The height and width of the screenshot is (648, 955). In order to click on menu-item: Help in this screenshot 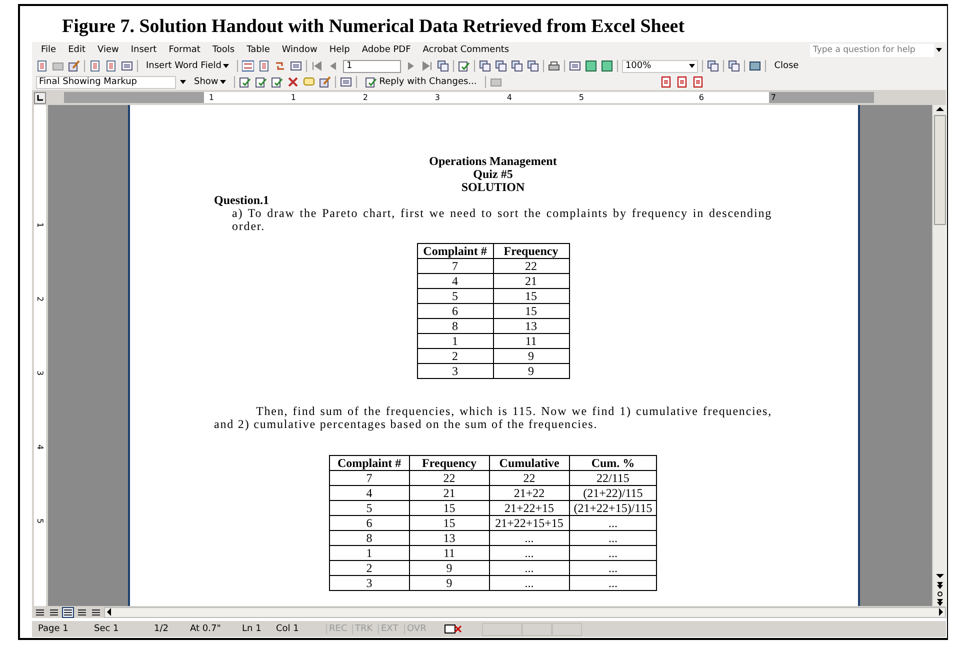, I will do `click(339, 50)`.